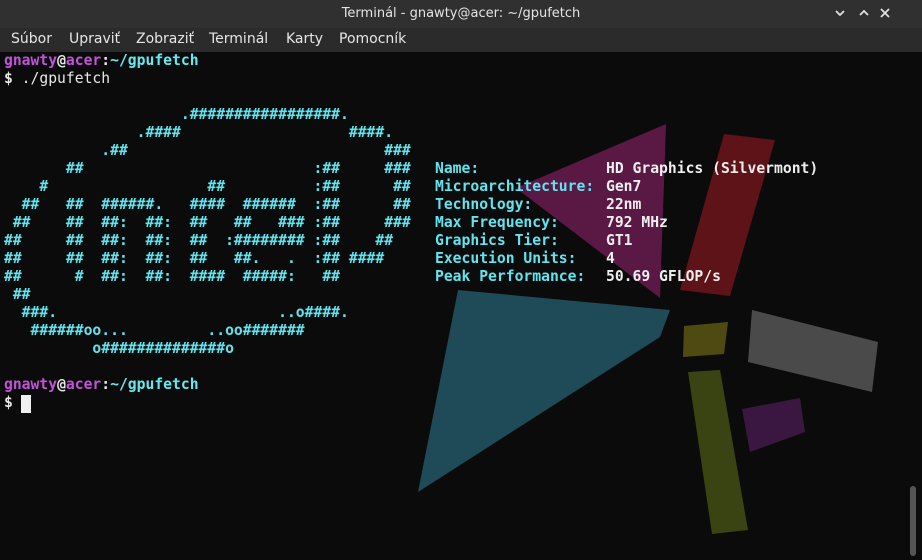 Image resolution: width=922 pixels, height=560 pixels. I want to click on info-row-graphics-tier: Graphics Tier: GT1, so click(534, 241).